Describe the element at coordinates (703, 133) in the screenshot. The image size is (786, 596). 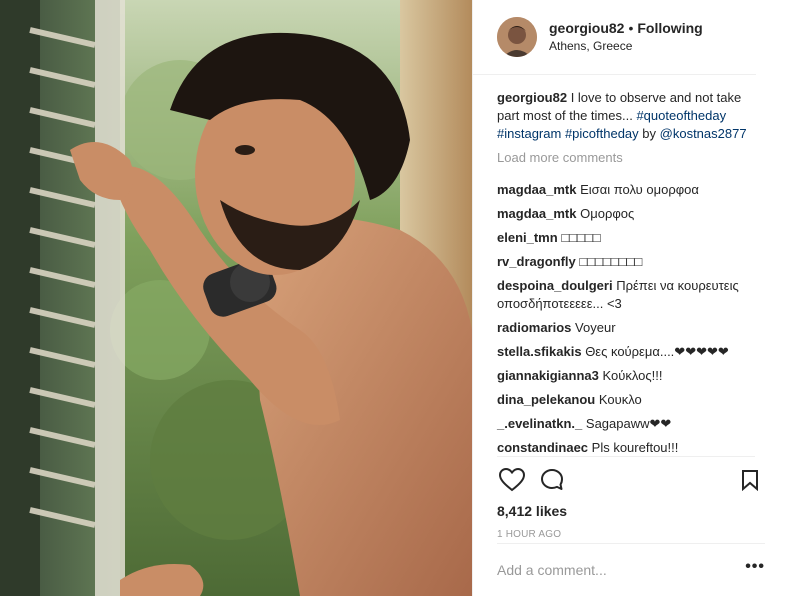
I see `mention-link: @kostnas2877` at that location.